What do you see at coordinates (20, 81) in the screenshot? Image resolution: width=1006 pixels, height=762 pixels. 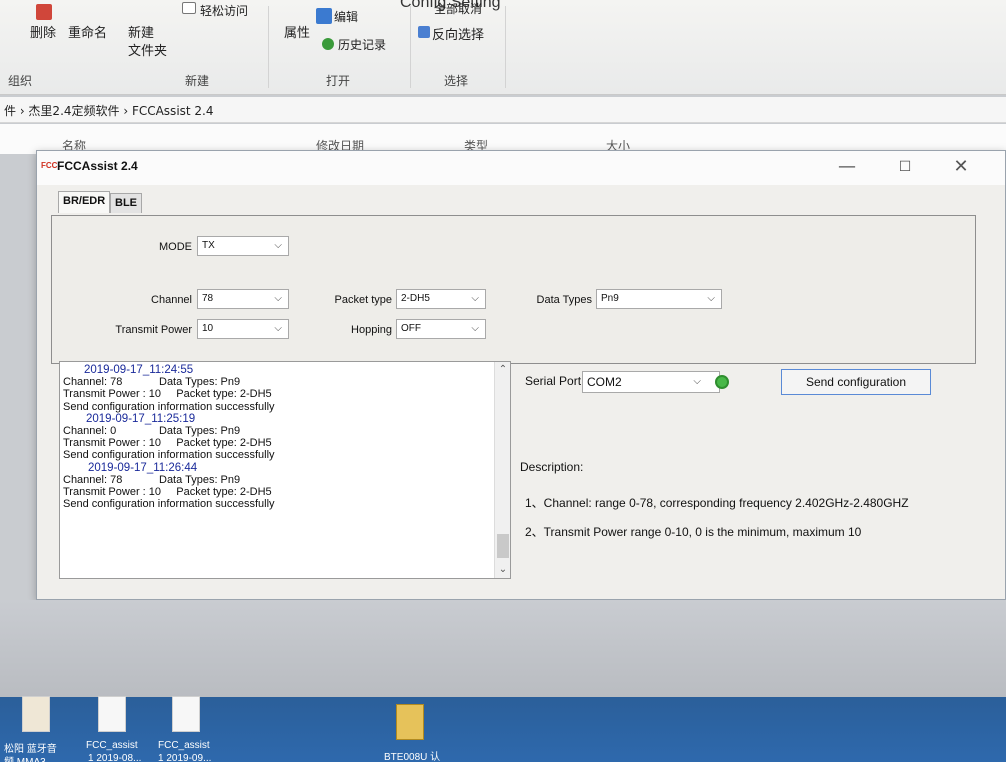 I see `group-organize-label: 组织` at bounding box center [20, 81].